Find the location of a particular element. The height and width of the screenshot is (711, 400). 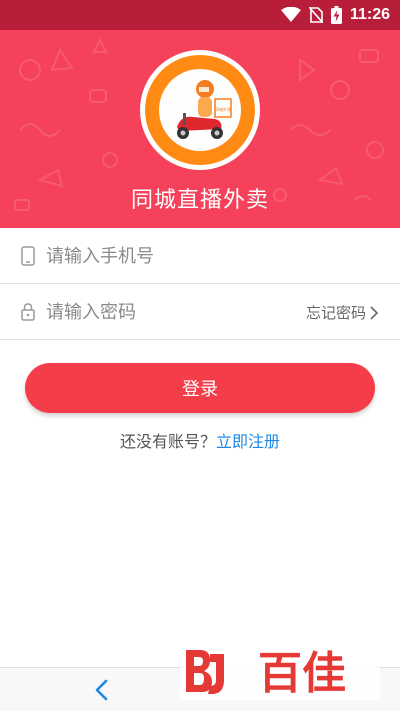

register-line: 还没有账号？立即注册 is located at coordinates (200, 440).